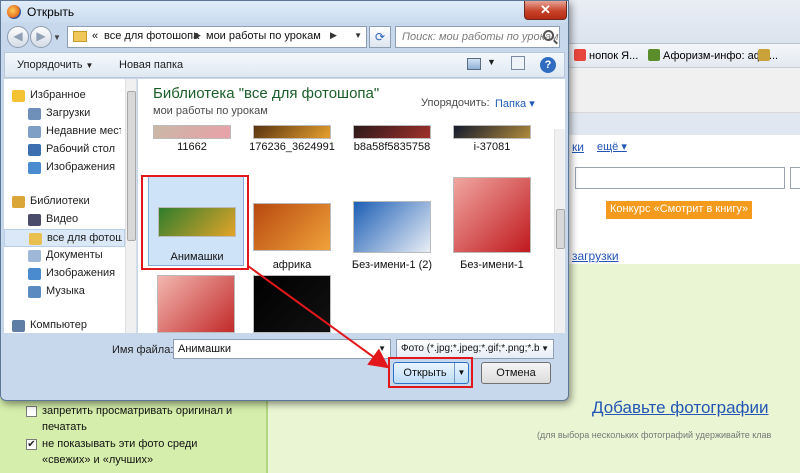  I want to click on cancel-button: Отмена, so click(516, 373).